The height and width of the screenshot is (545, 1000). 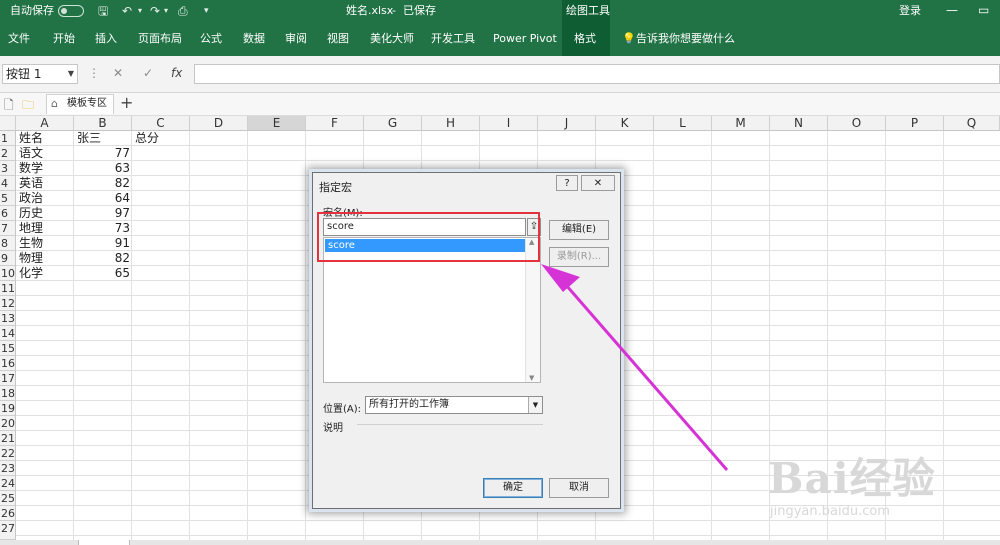 I want to click on baidu-watermark: Bai经验 jingyan.baidu.com, so click(x=873, y=490).